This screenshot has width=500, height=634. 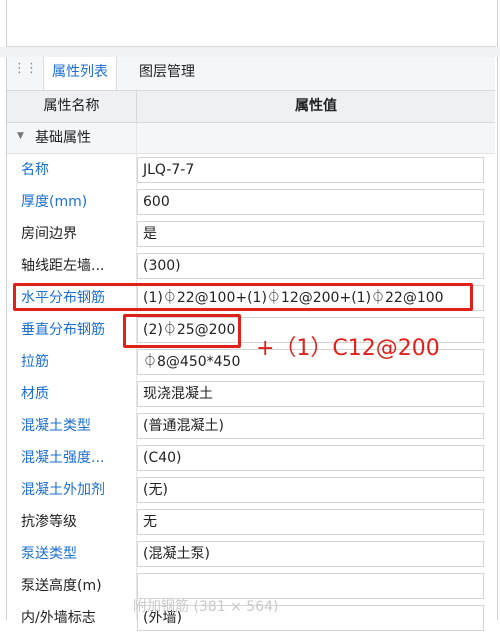 I want to click on property-row: 厚度(mm) 600, so click(x=251, y=202).